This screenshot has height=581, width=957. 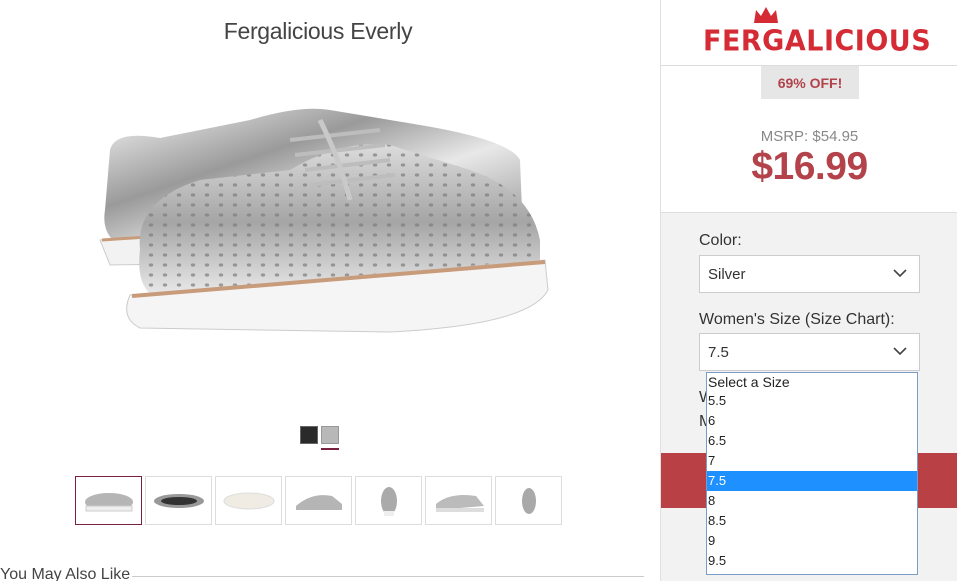 I want to click on color-label: Color:, so click(x=720, y=240).